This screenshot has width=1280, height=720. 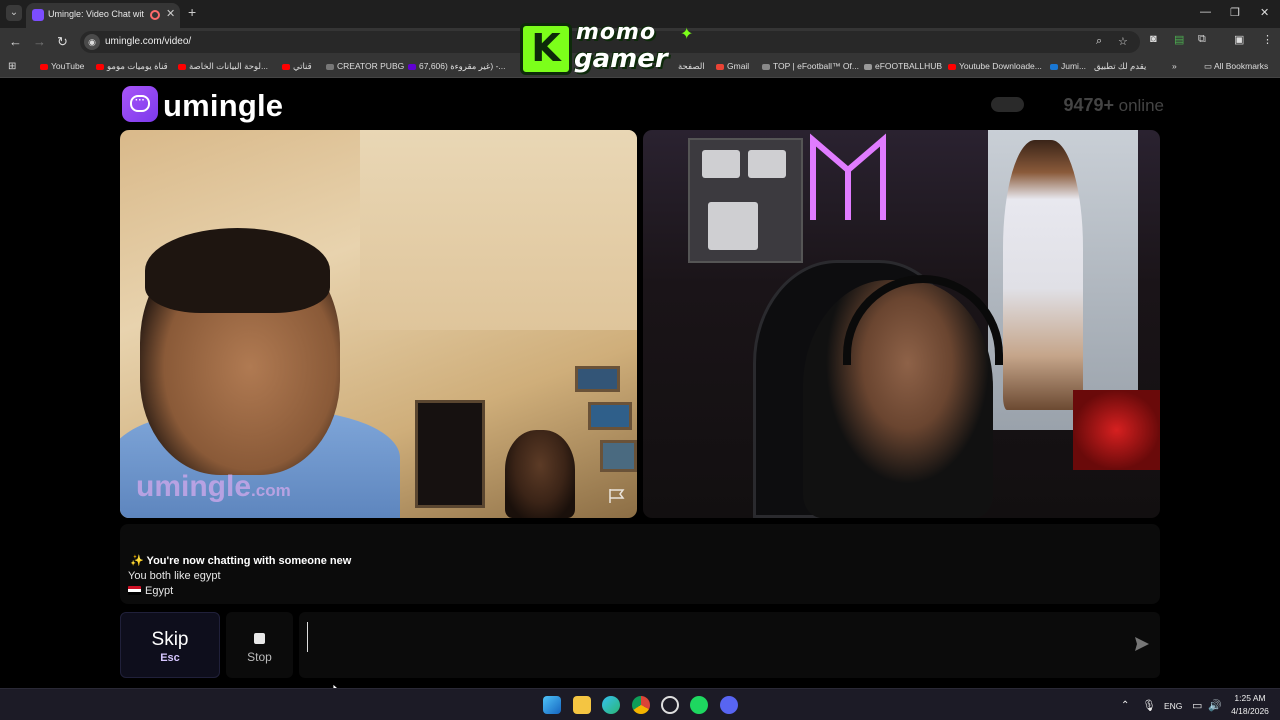 I want to click on skip-button: Skip Esc, so click(x=170, y=645).